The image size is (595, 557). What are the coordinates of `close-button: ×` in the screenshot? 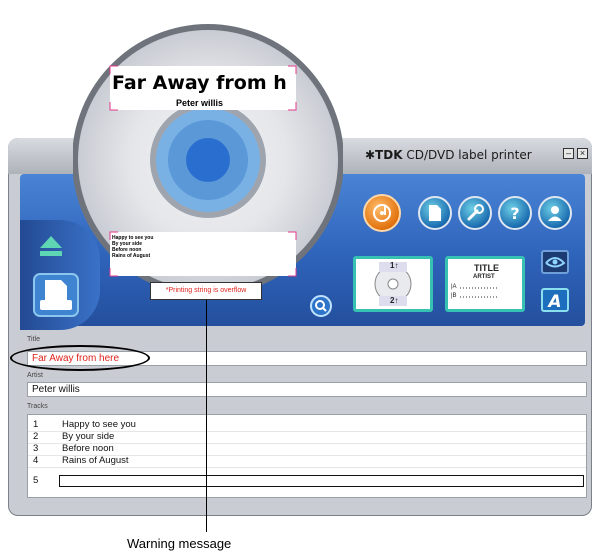 It's located at (582, 153).